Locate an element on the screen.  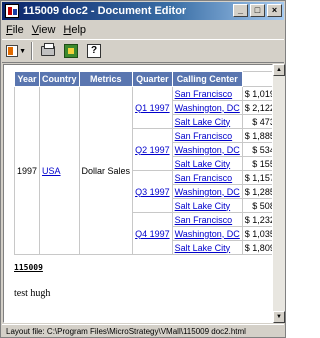
window-controls: _ □ × is located at coordinates (257, 10).